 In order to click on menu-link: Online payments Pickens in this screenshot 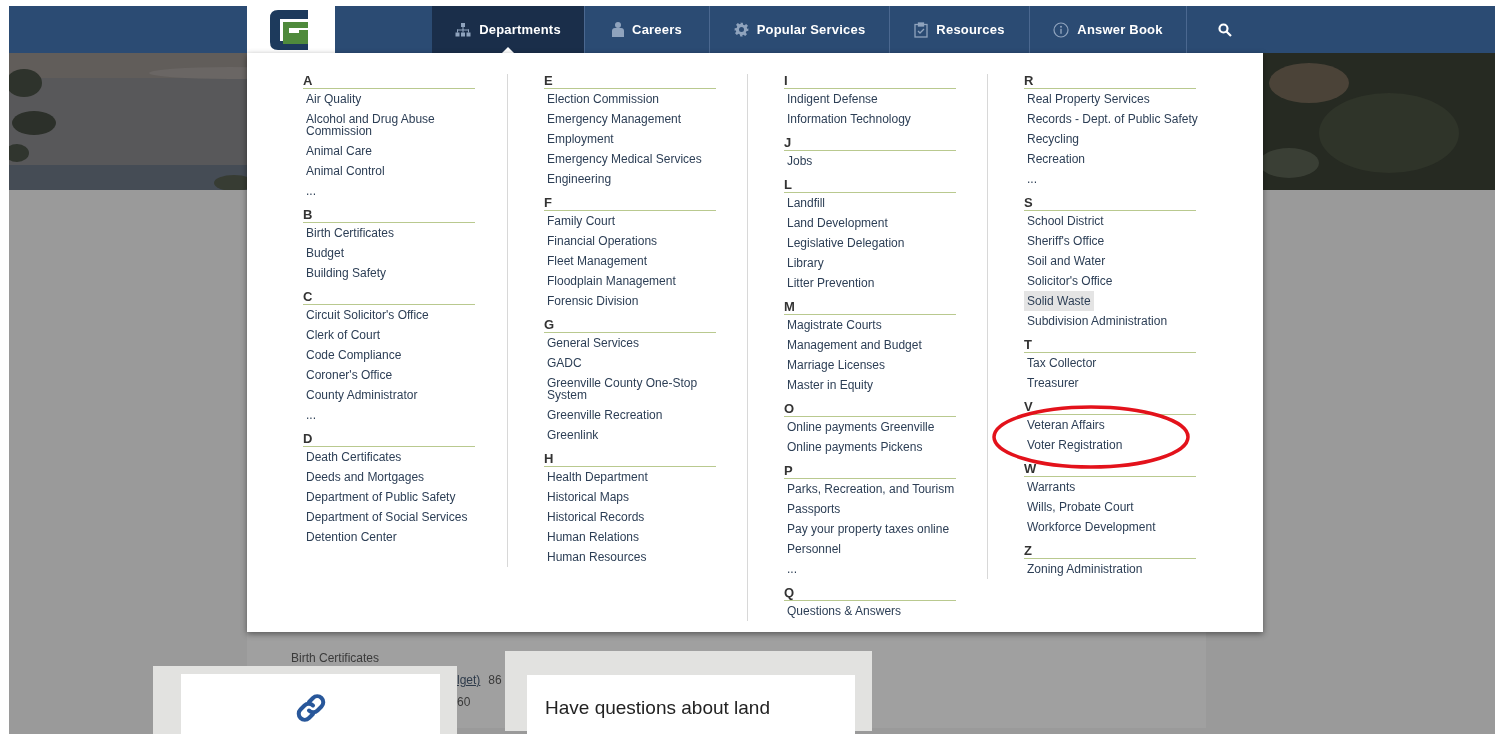, I will do `click(855, 447)`.